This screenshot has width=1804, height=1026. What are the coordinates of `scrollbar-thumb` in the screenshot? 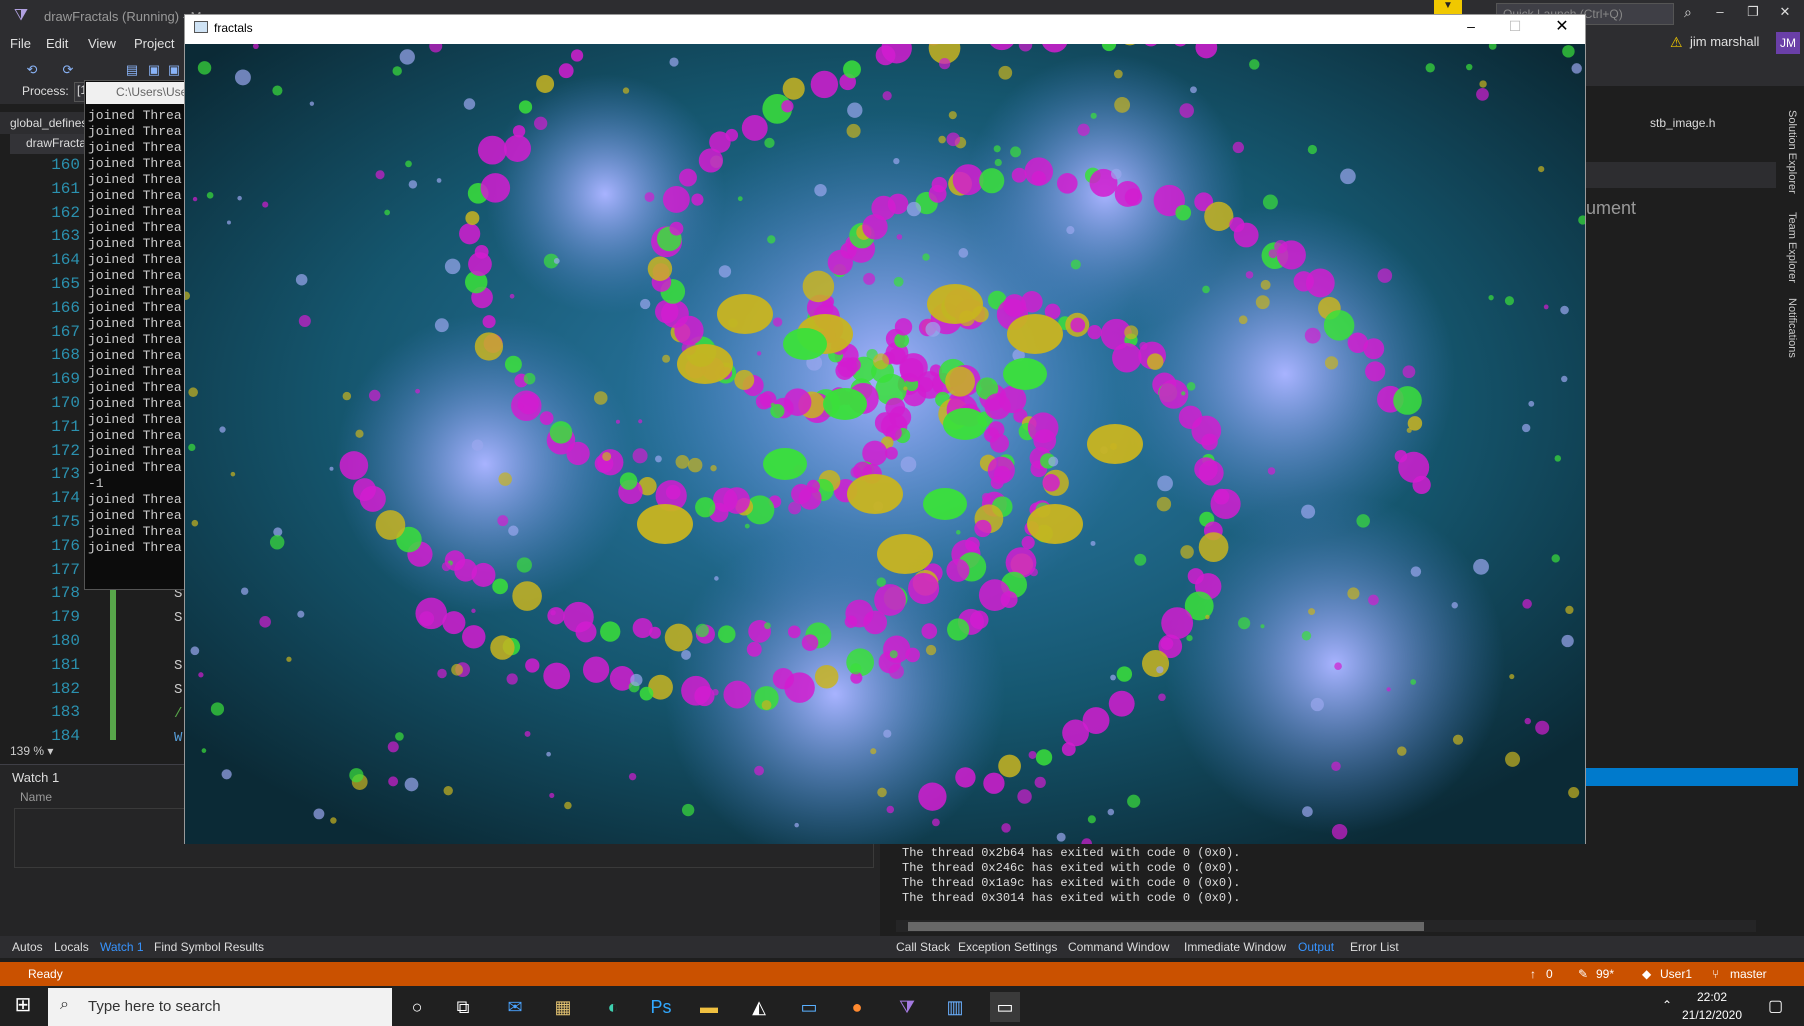 It's located at (1166, 926).